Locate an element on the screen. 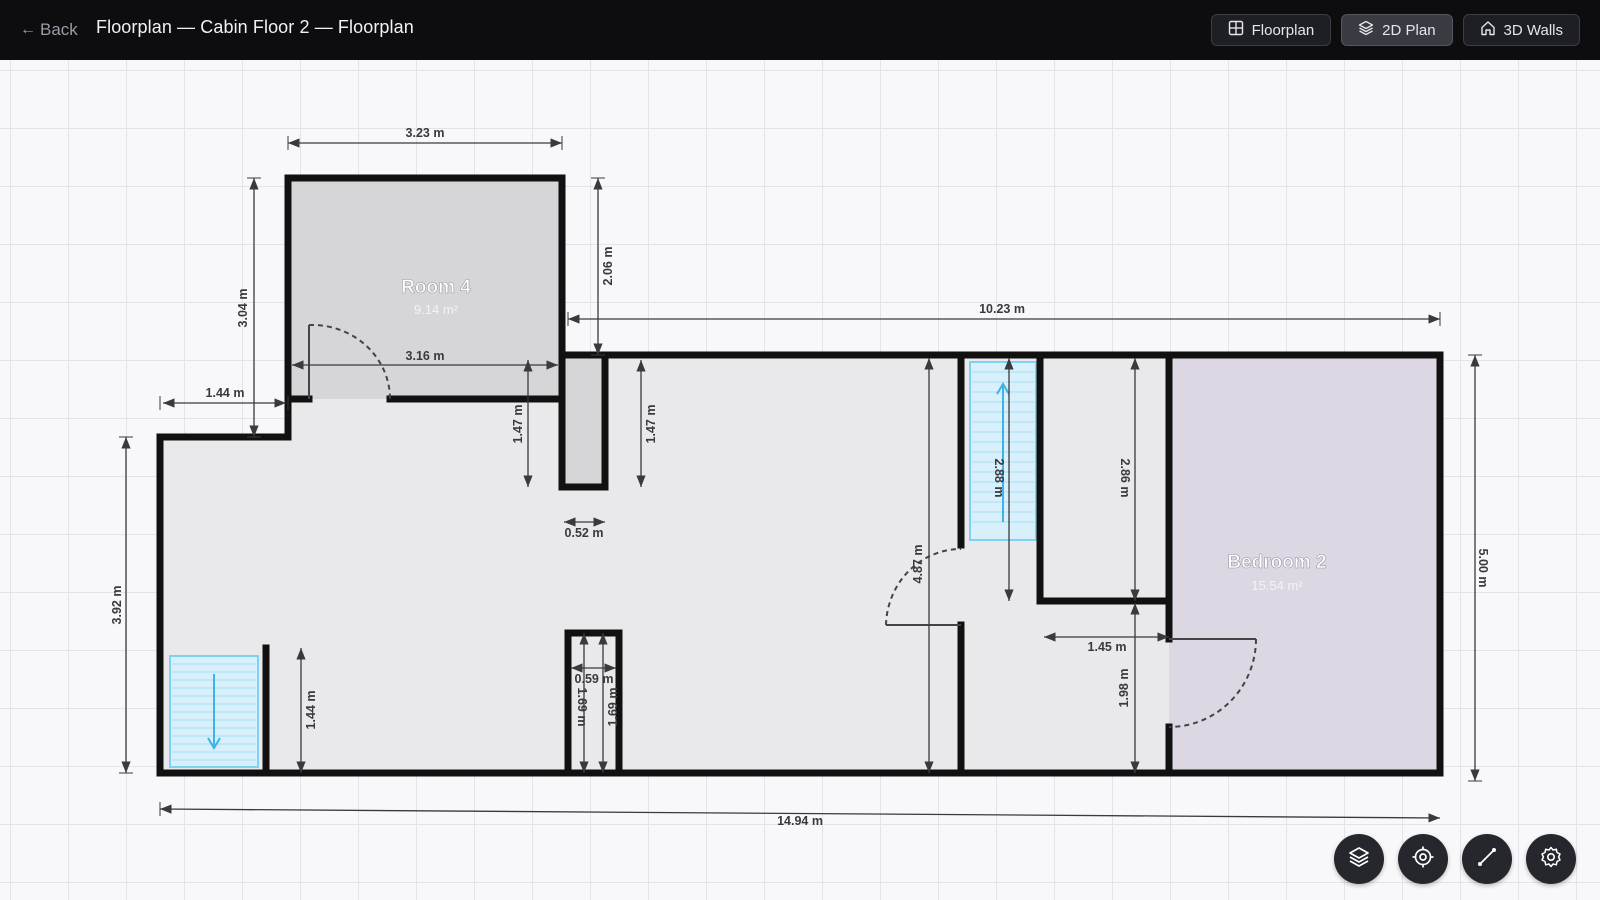 The image size is (1600, 900). page-title: Floorplan — Cabin Floor 2 — Floorplan is located at coordinates (255, 27).